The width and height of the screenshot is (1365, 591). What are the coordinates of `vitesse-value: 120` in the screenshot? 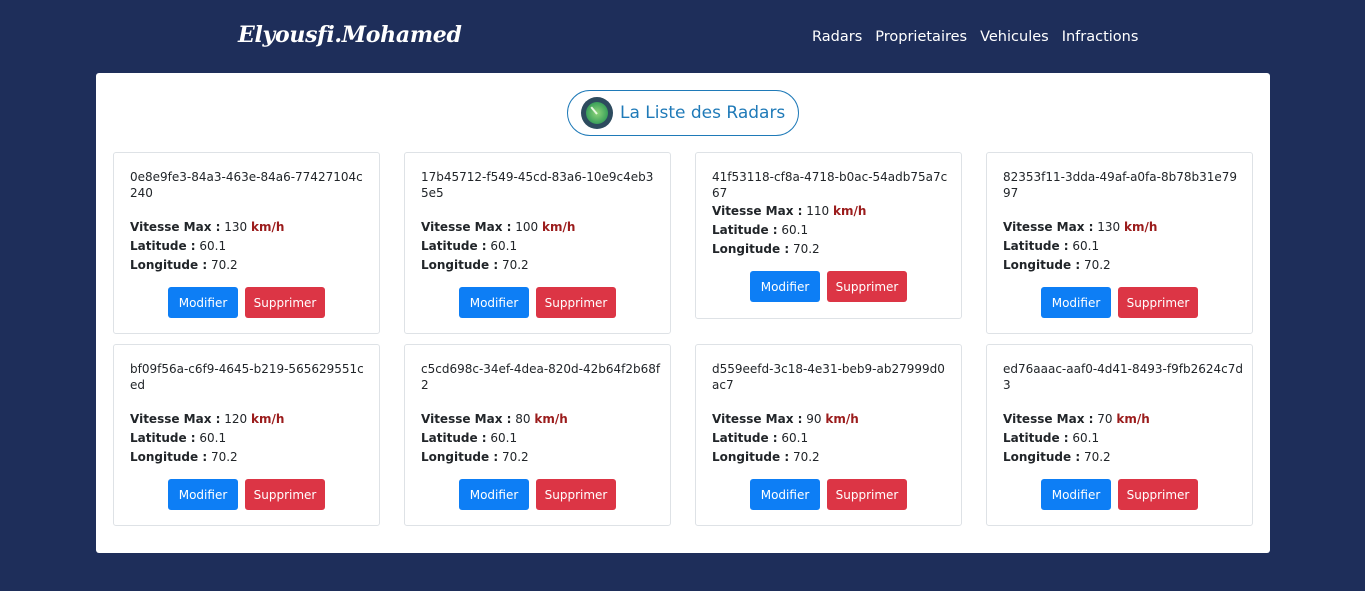 It's located at (236, 419).